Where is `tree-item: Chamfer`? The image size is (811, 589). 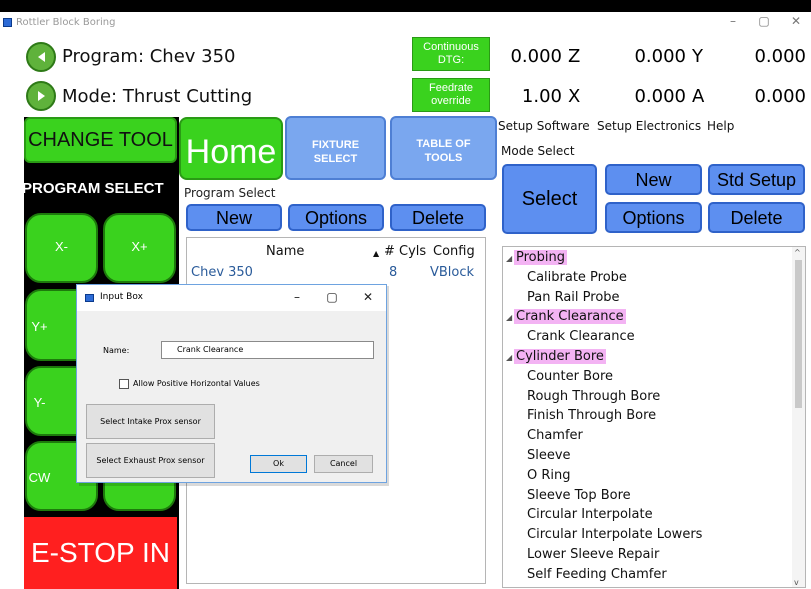 tree-item: Chamfer is located at coordinates (555, 435).